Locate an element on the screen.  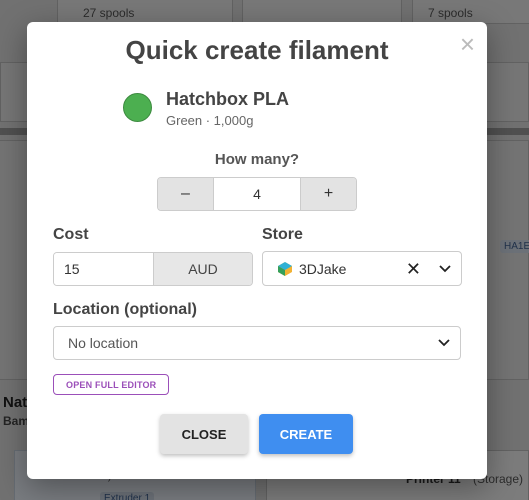
currency-addon: AUD is located at coordinates (203, 269).